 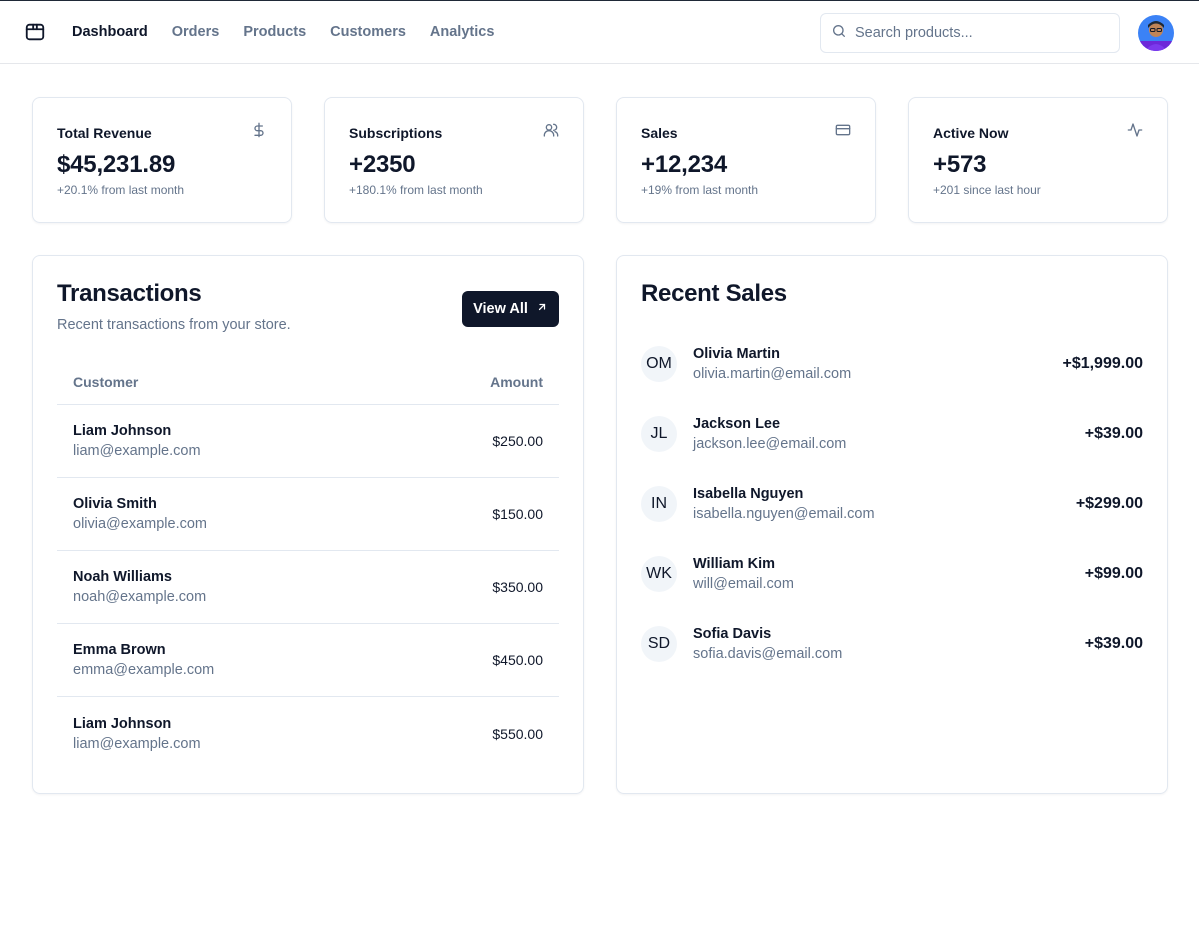 What do you see at coordinates (308, 441) in the screenshot?
I see `table-row: Liam Johnson liam@example.com $250.00` at bounding box center [308, 441].